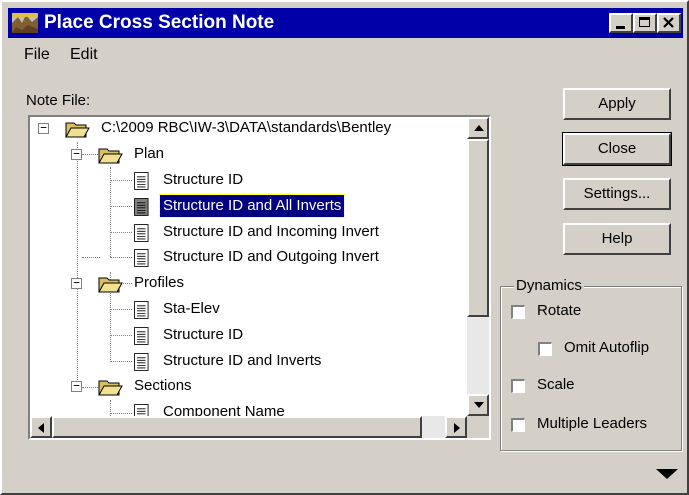 The height and width of the screenshot is (495, 689). I want to click on tree-item-label: Structure ID and Outgoing Invert, so click(271, 256).